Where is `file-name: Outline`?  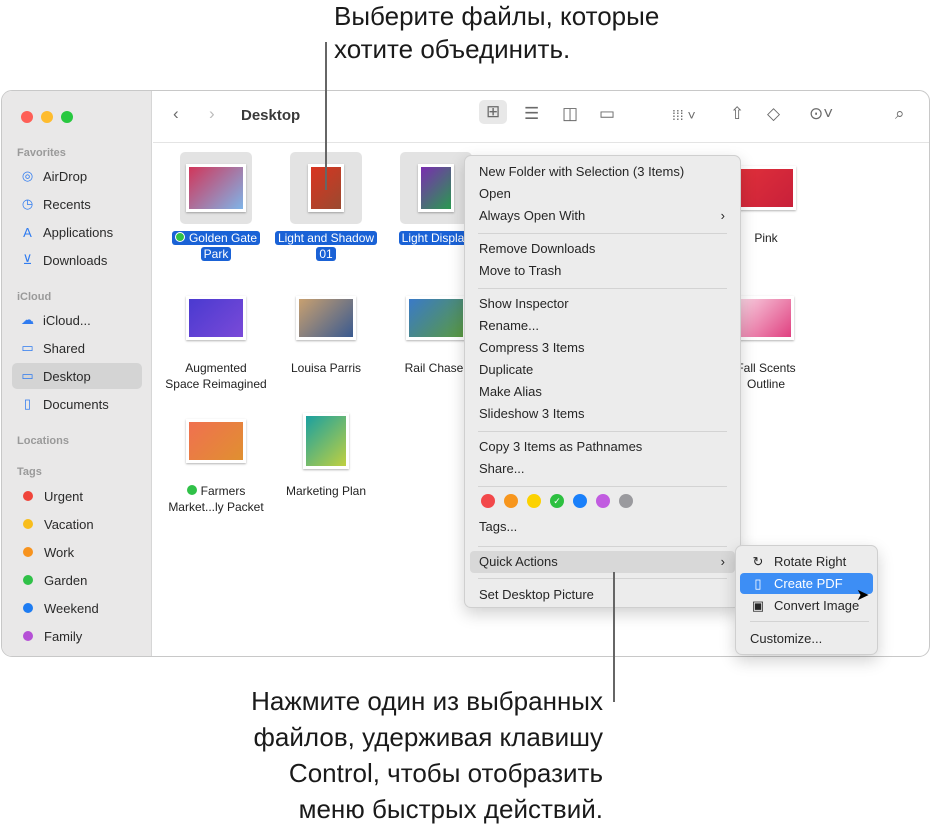
file-name: Outline is located at coordinates (766, 384).